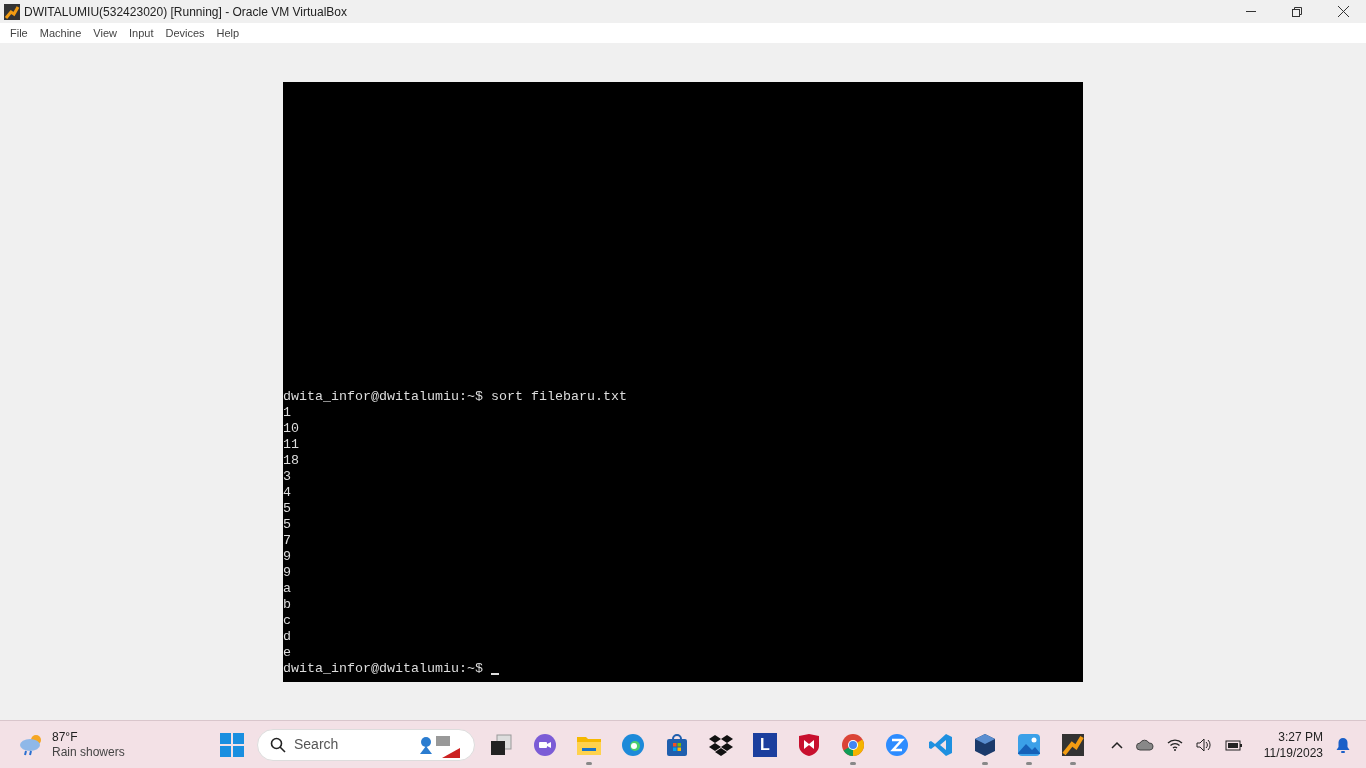 This screenshot has width=1366, height=768. I want to click on shield-icon, so click(809, 744).